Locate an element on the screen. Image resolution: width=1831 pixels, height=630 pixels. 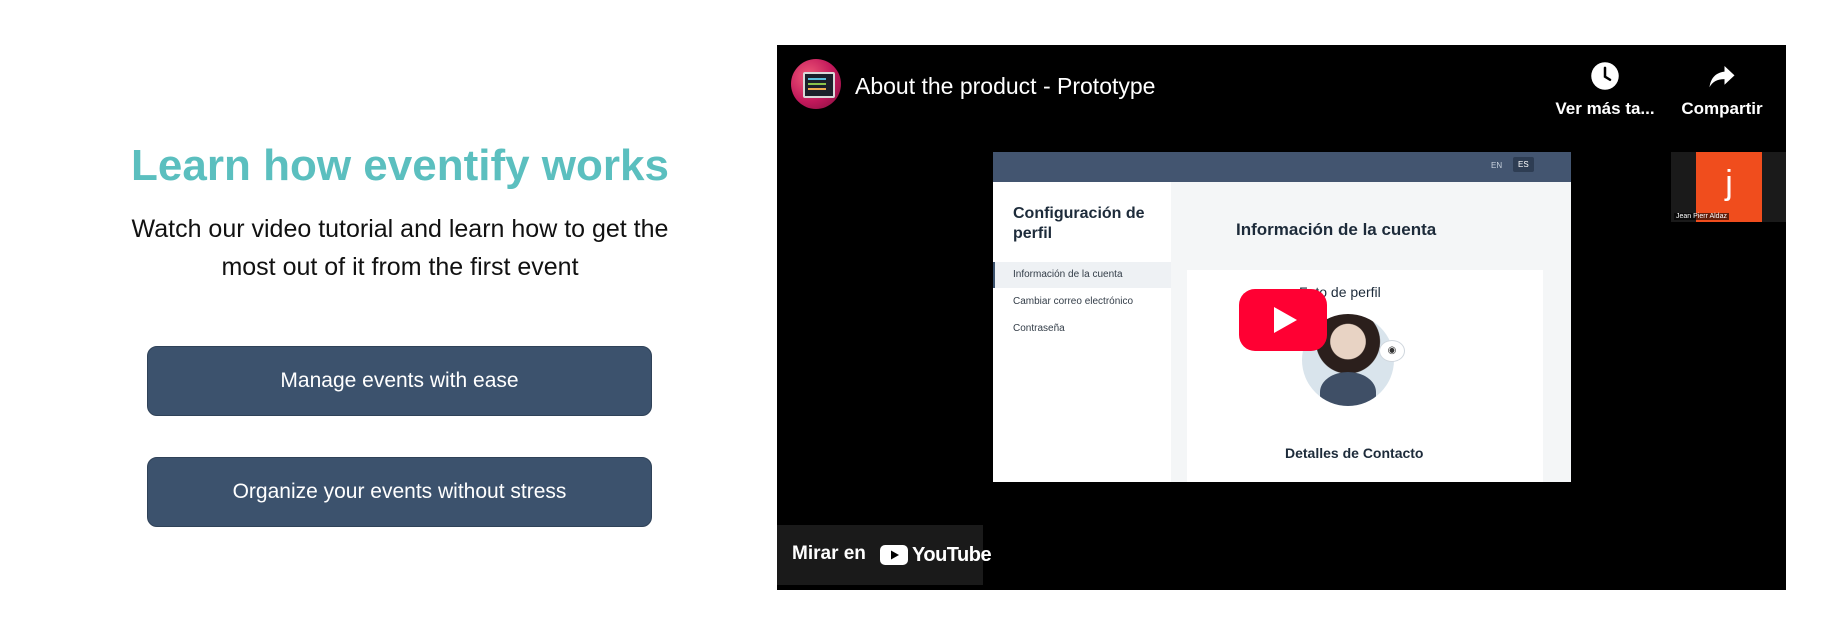
camera-icon: ◉ is located at coordinates (1392, 351).